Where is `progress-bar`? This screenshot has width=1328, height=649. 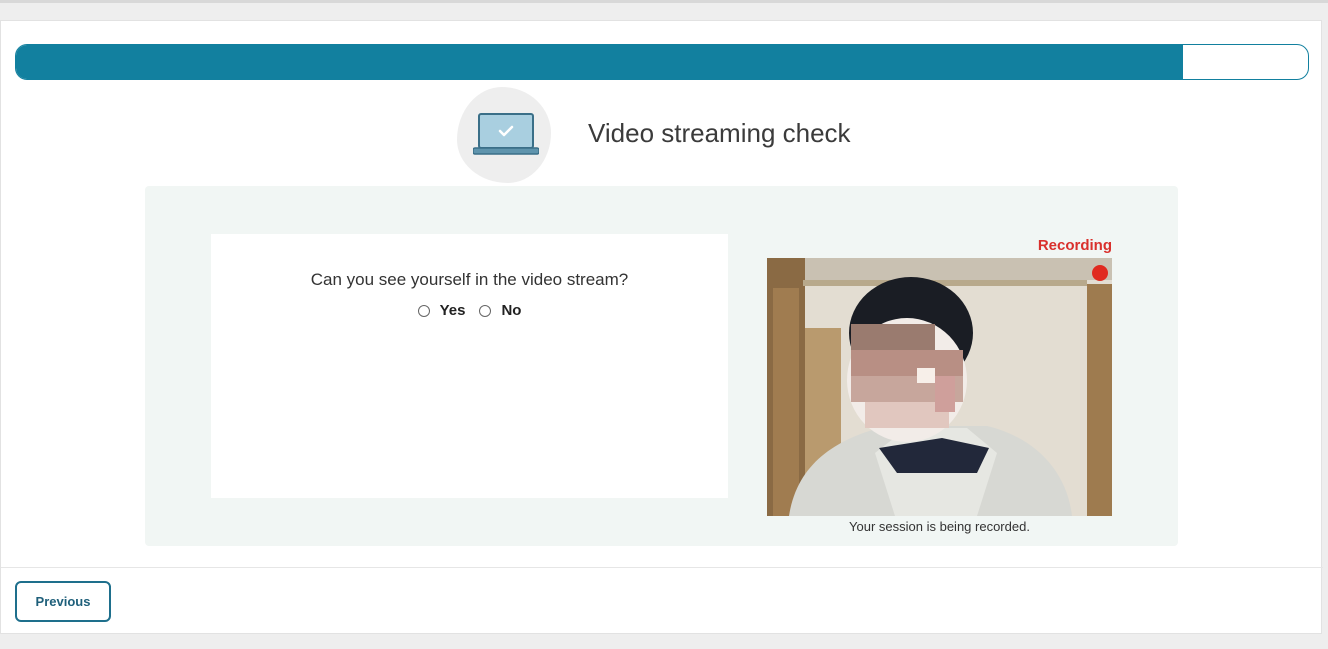 progress-bar is located at coordinates (662, 62).